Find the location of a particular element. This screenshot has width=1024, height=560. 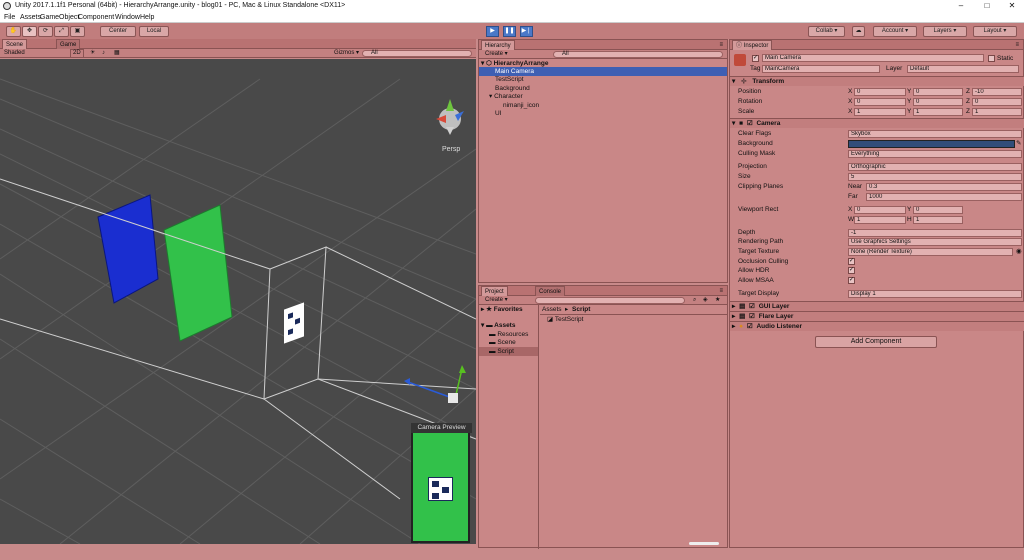

occlusion-culling-checkbox: ✓ is located at coordinates (851, 261).